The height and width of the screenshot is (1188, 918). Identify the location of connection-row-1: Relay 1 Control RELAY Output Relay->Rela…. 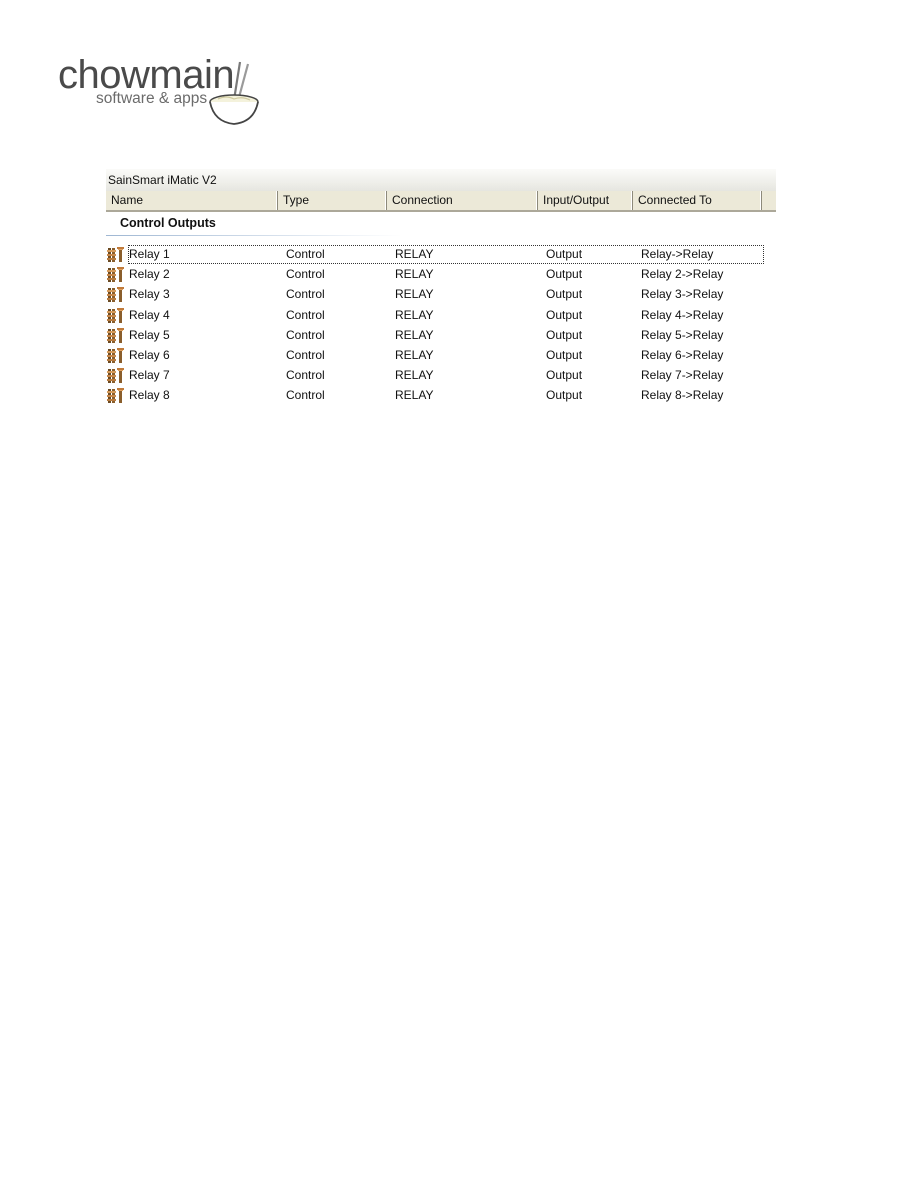
(441, 254).